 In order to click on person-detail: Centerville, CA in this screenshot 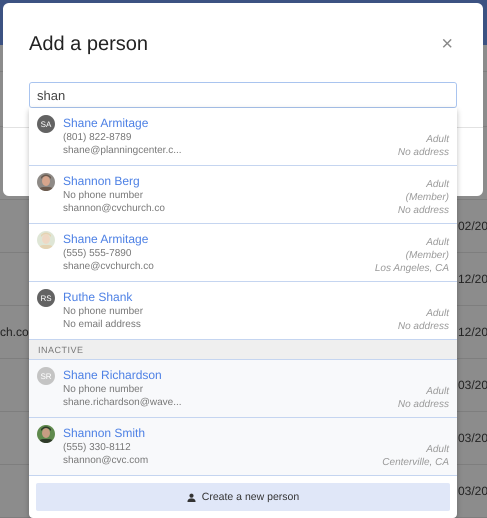, I will do `click(415, 462)`.